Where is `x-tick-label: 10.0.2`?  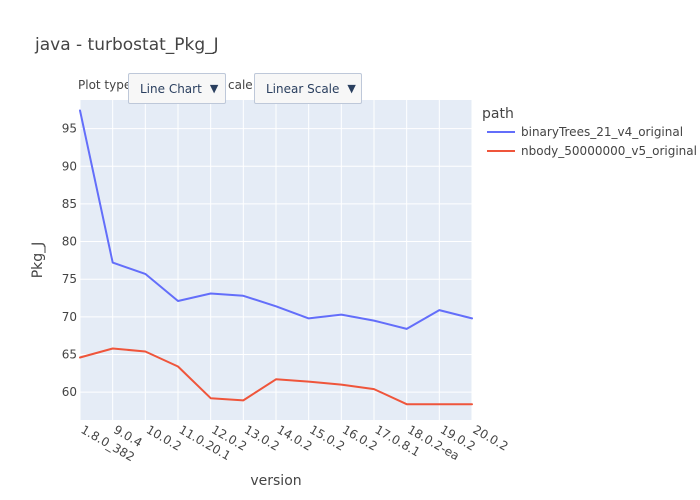 x-tick-label: 10.0.2 is located at coordinates (164, 437).